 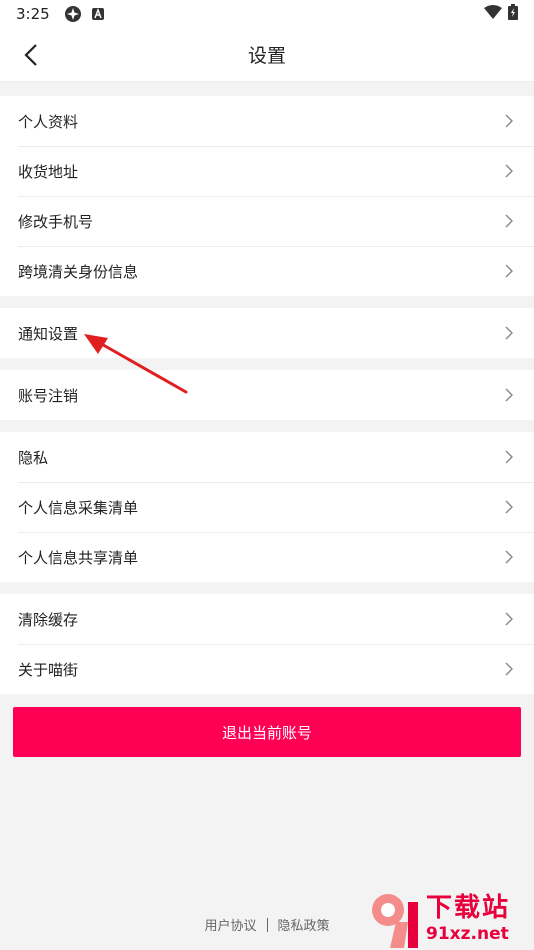 I want to click on settings-item-notification: 通知设置, so click(x=267, y=333).